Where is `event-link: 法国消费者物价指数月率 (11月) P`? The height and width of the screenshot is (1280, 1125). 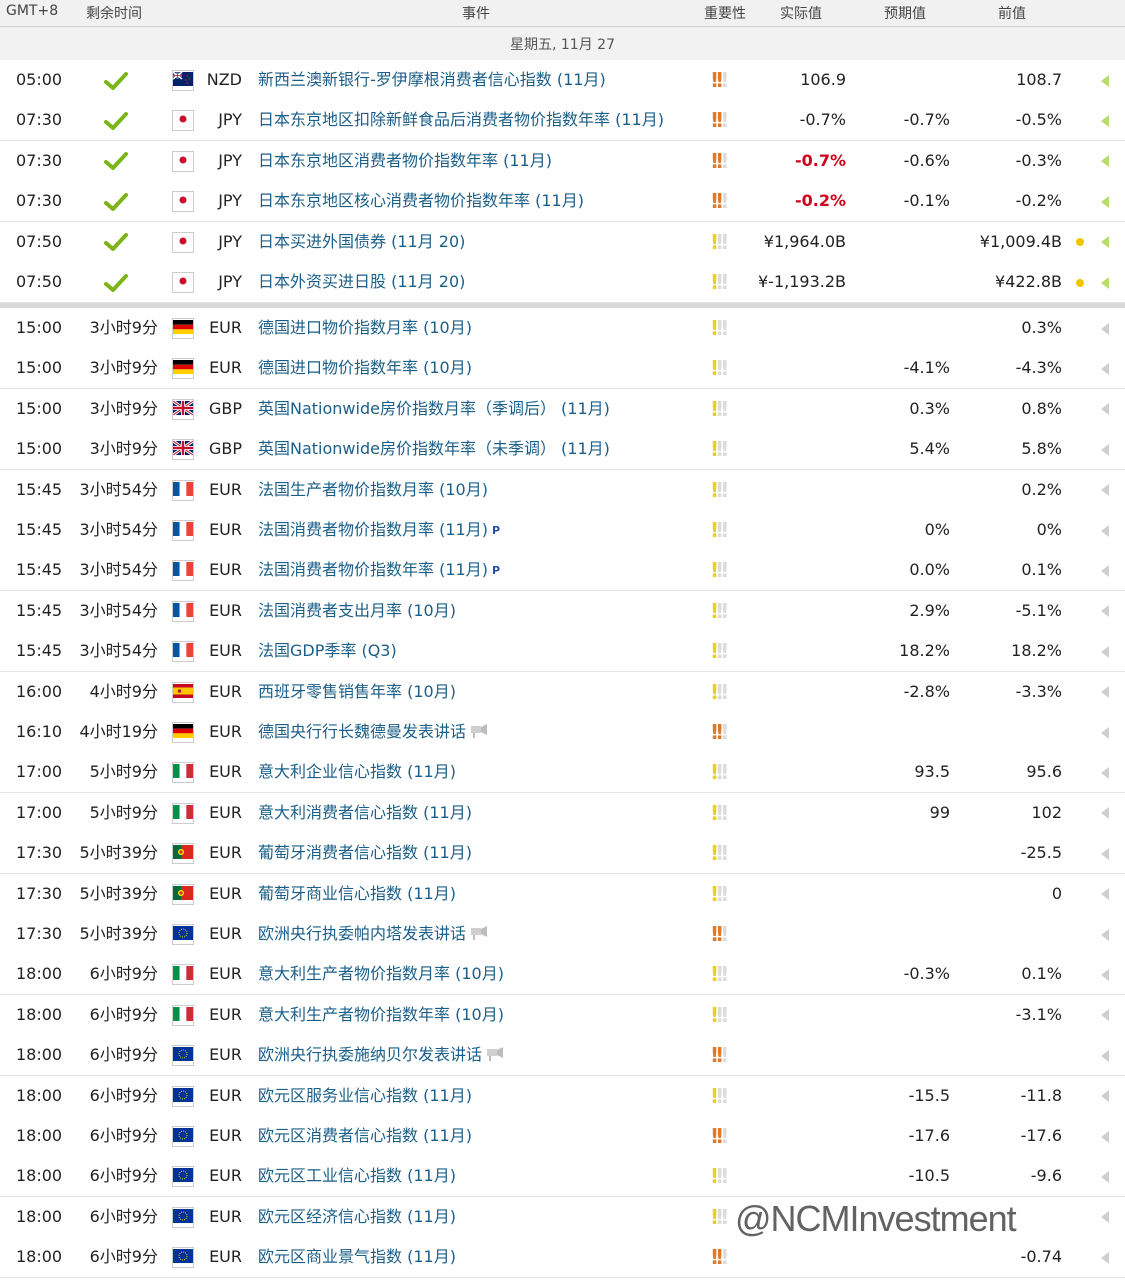 event-link: 法国消费者物价指数月率 (11月) P is located at coordinates (478, 530).